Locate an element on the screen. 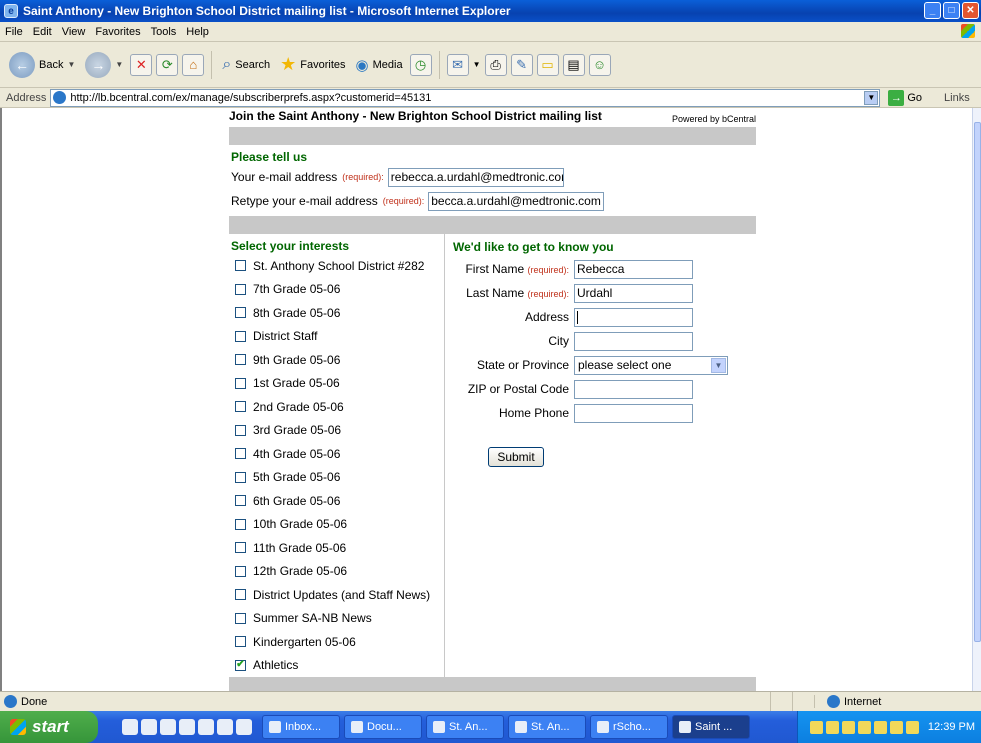  forward-button: → ▼ is located at coordinates (104, 64).